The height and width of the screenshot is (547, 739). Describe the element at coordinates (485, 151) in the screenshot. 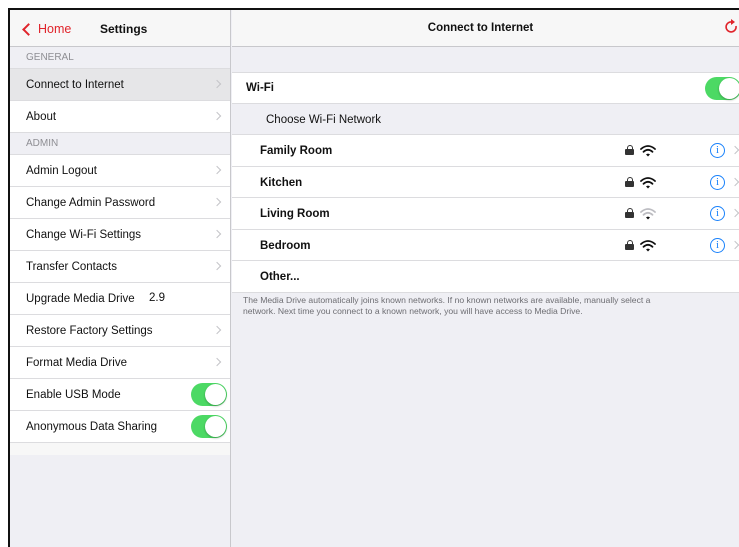

I see `network-row-family-room: Family Room i` at that location.